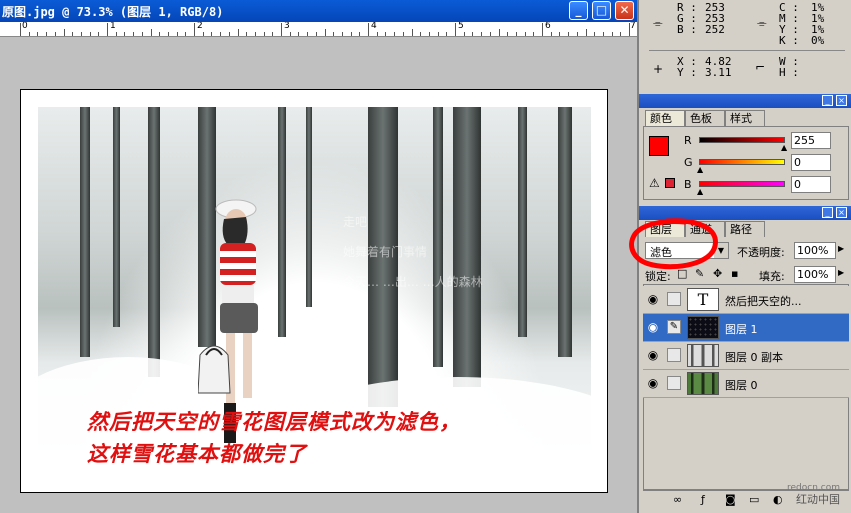  What do you see at coordinates (789, 72) in the screenshot?
I see `info-h-label: H :` at bounding box center [789, 72].